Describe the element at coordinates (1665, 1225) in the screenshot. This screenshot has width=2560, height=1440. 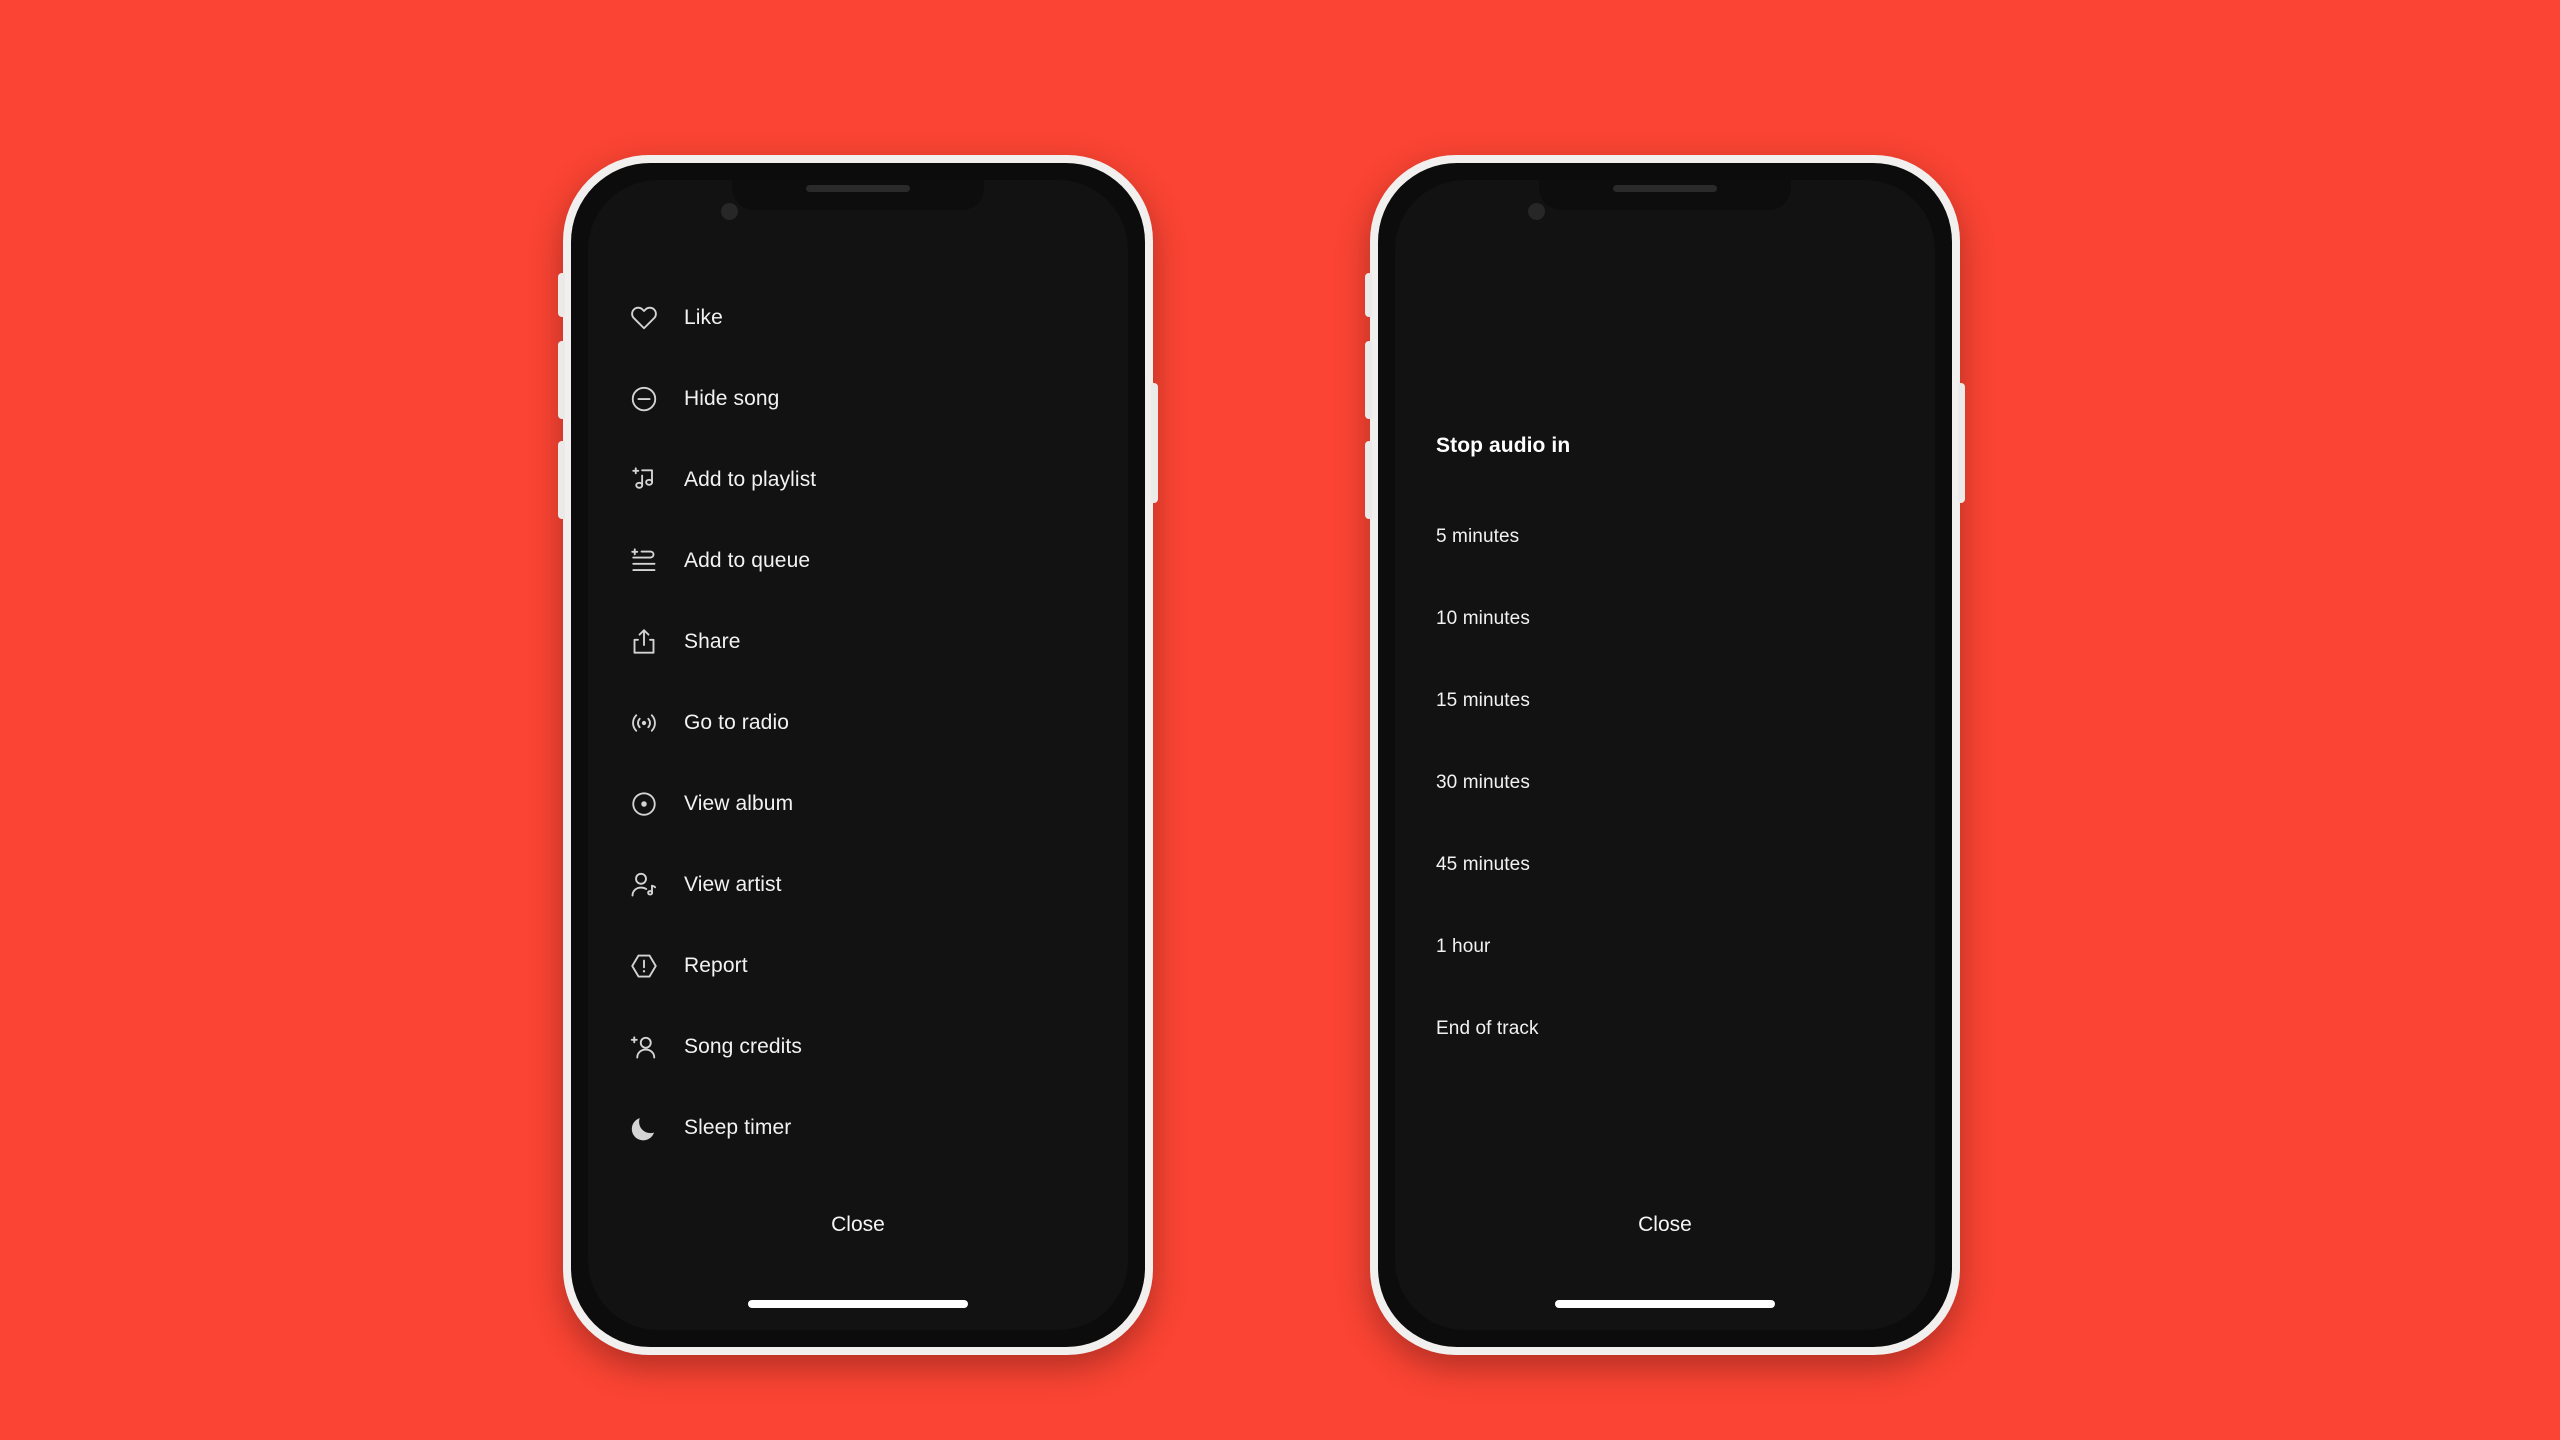
I see `close-button-right: Close` at that location.